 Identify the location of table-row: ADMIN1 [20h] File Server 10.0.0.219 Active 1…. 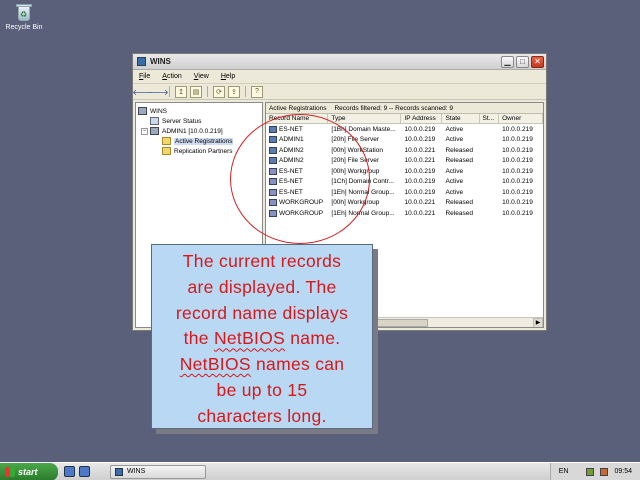
(404, 140).